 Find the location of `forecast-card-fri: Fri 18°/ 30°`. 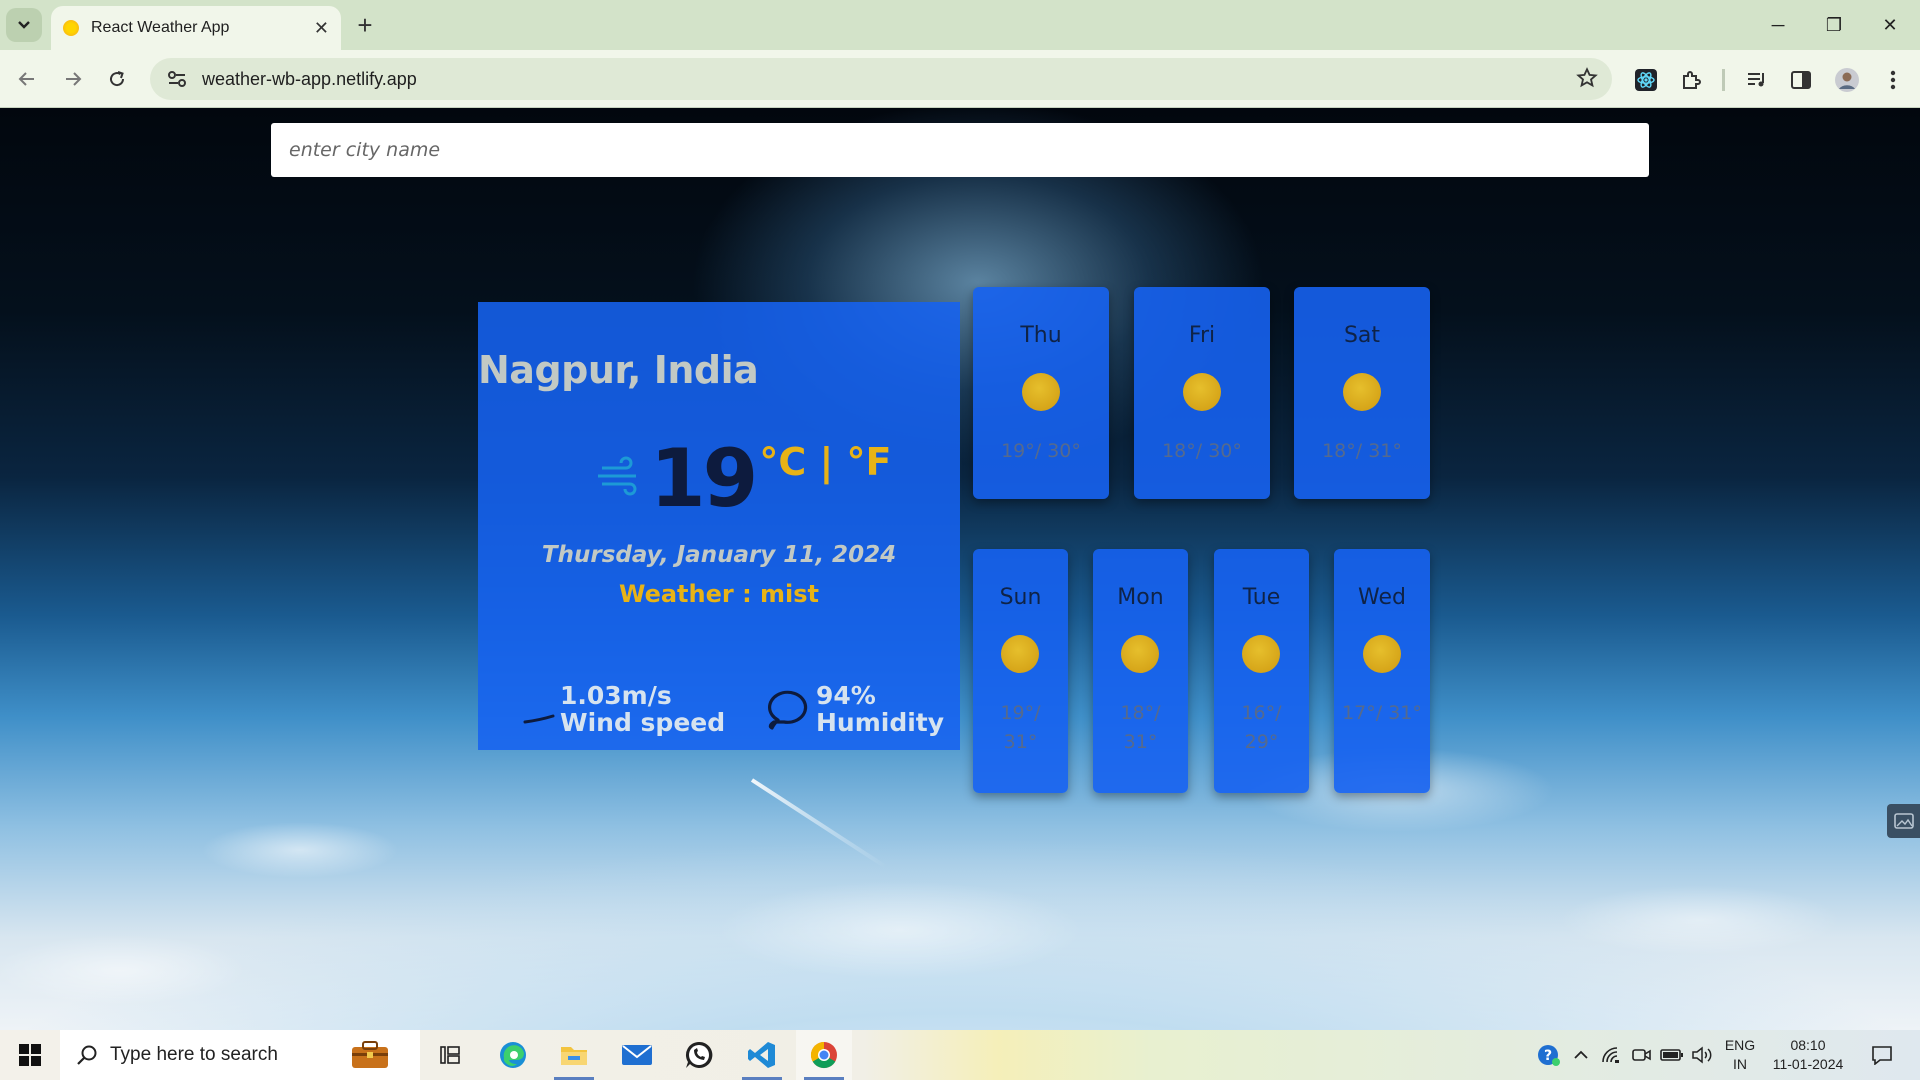

forecast-card-fri: Fri 18°/ 30° is located at coordinates (1202, 393).